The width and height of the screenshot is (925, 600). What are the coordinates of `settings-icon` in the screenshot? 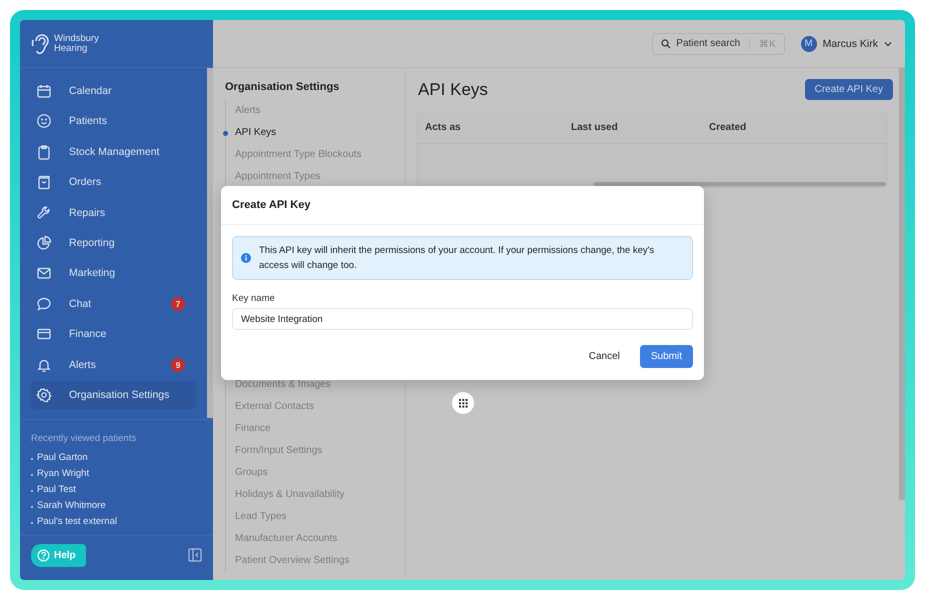 It's located at (44, 394).